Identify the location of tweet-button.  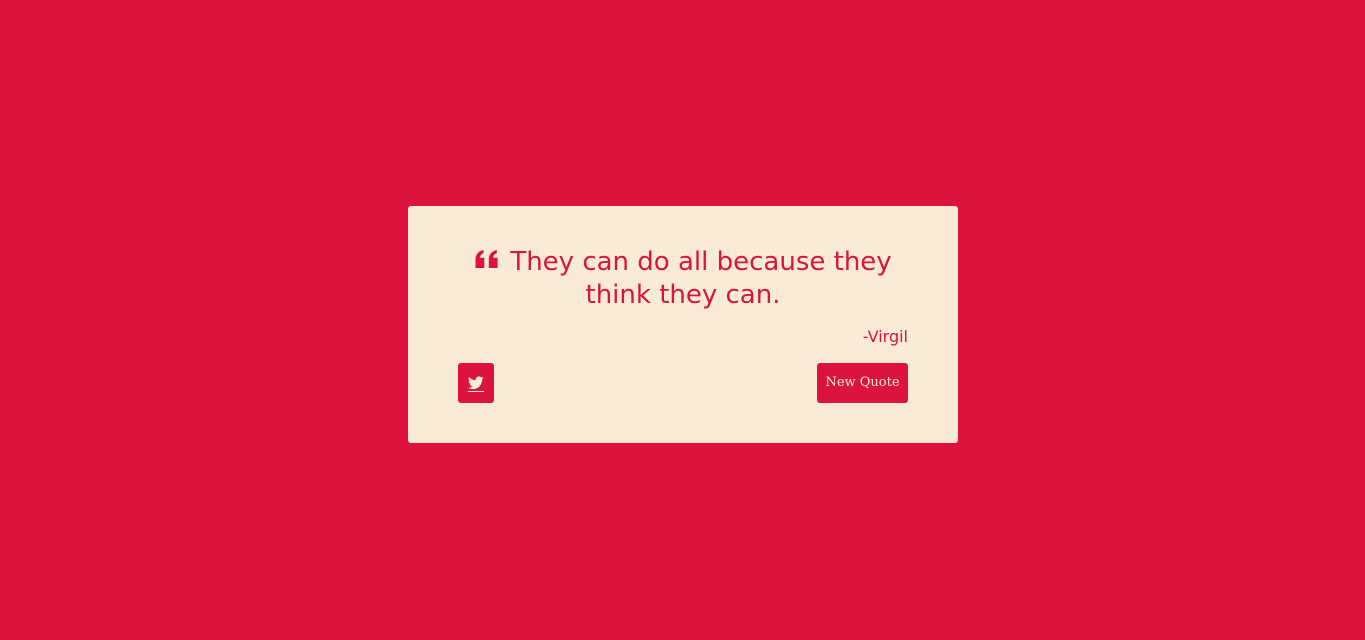
(476, 383).